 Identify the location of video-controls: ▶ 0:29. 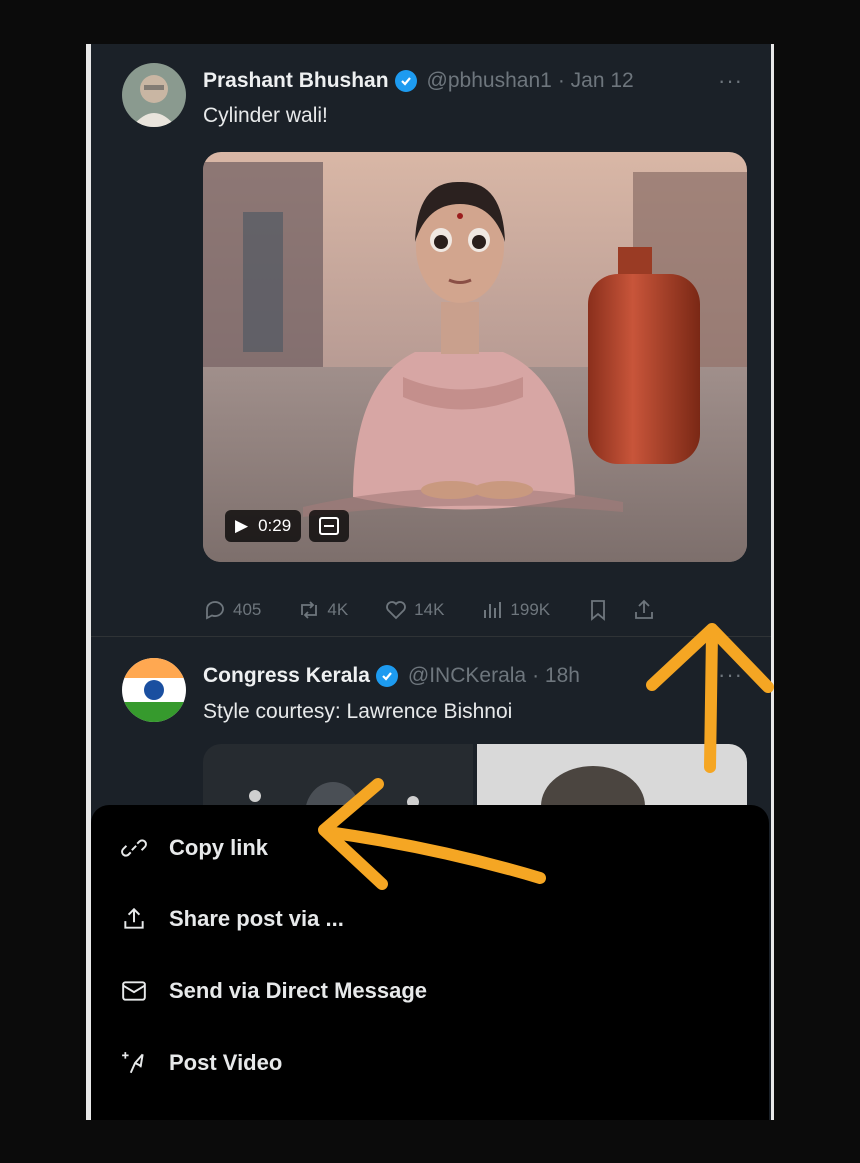
(287, 526).